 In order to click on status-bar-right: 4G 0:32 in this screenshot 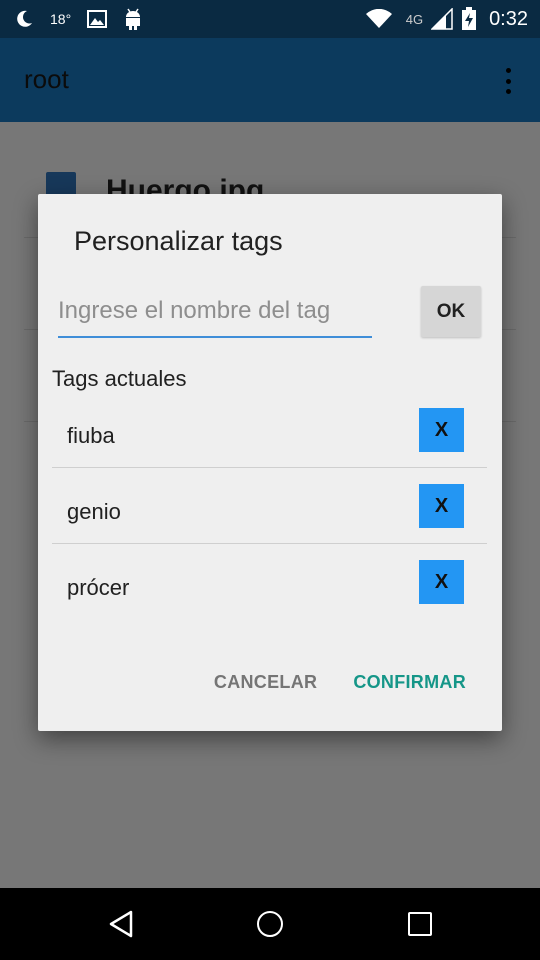, I will do `click(446, 19)`.